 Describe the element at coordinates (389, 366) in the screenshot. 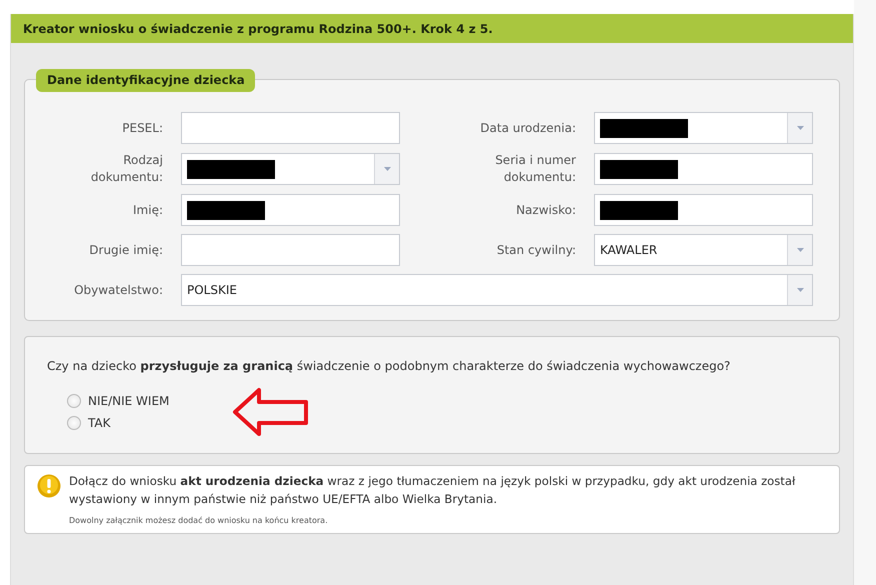

I see `question-text: Czy na dziecko przysługuje za granicą świadczenie o podobnym charakterze do świadczenia wychowawczego?` at that location.